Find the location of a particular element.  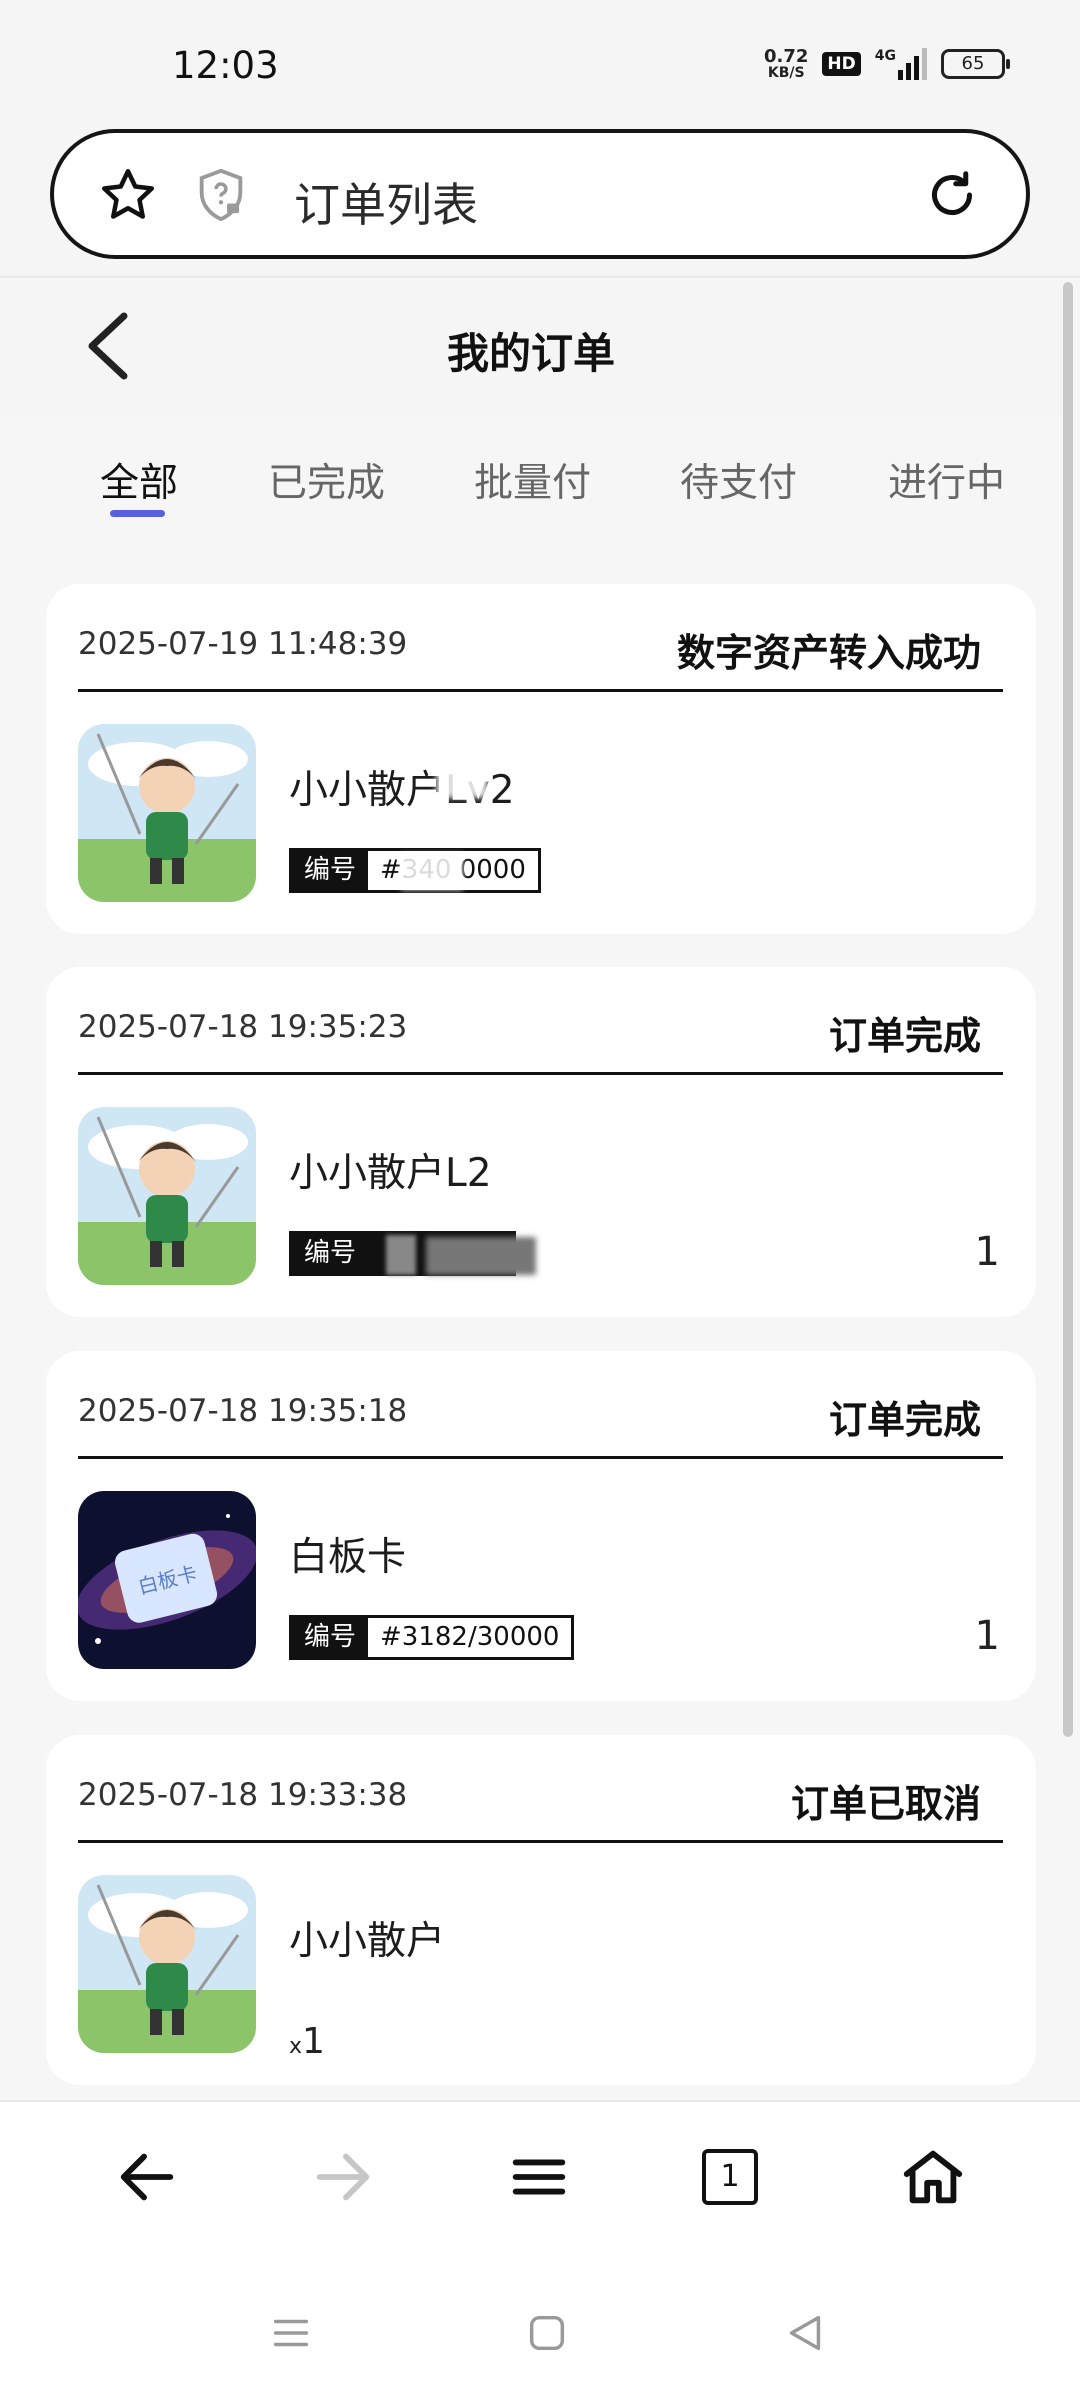

tabs-icon: 1 is located at coordinates (730, 2177).